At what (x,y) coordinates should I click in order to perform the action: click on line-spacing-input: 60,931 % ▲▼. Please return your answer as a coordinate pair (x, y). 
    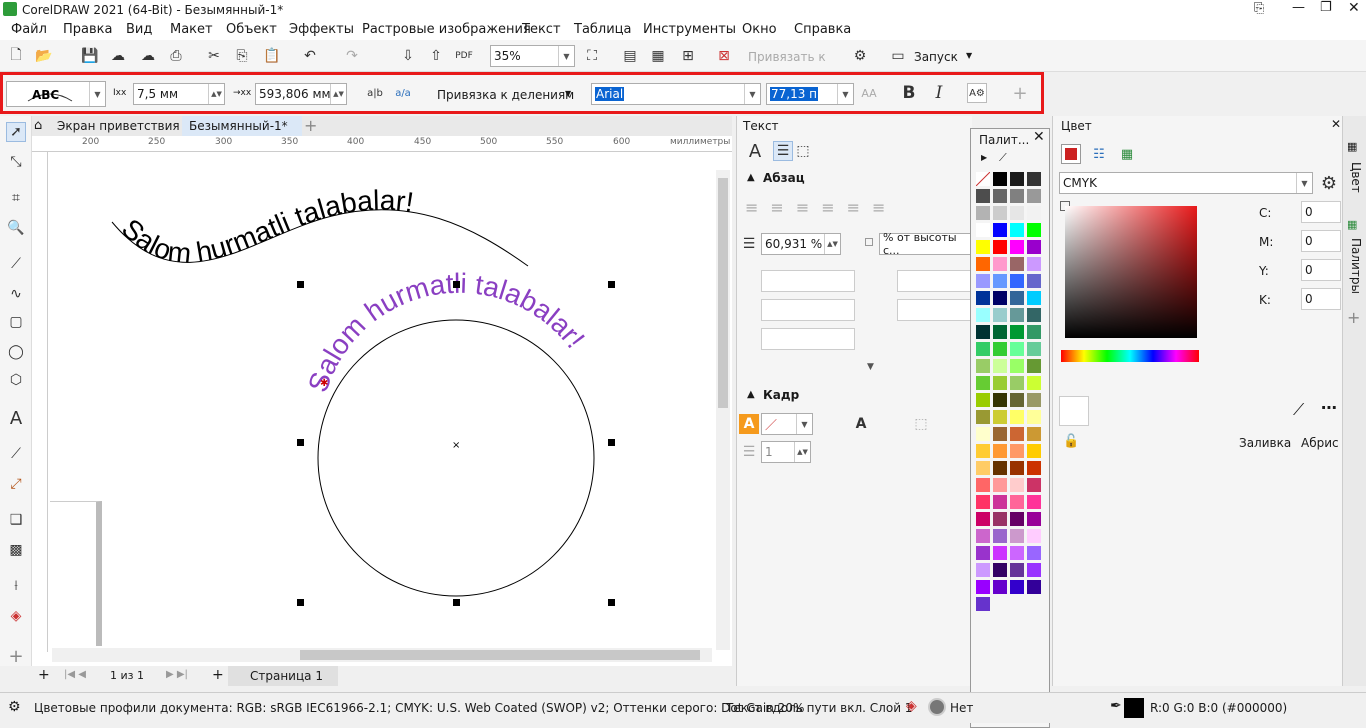
    Looking at the image, I should click on (801, 244).